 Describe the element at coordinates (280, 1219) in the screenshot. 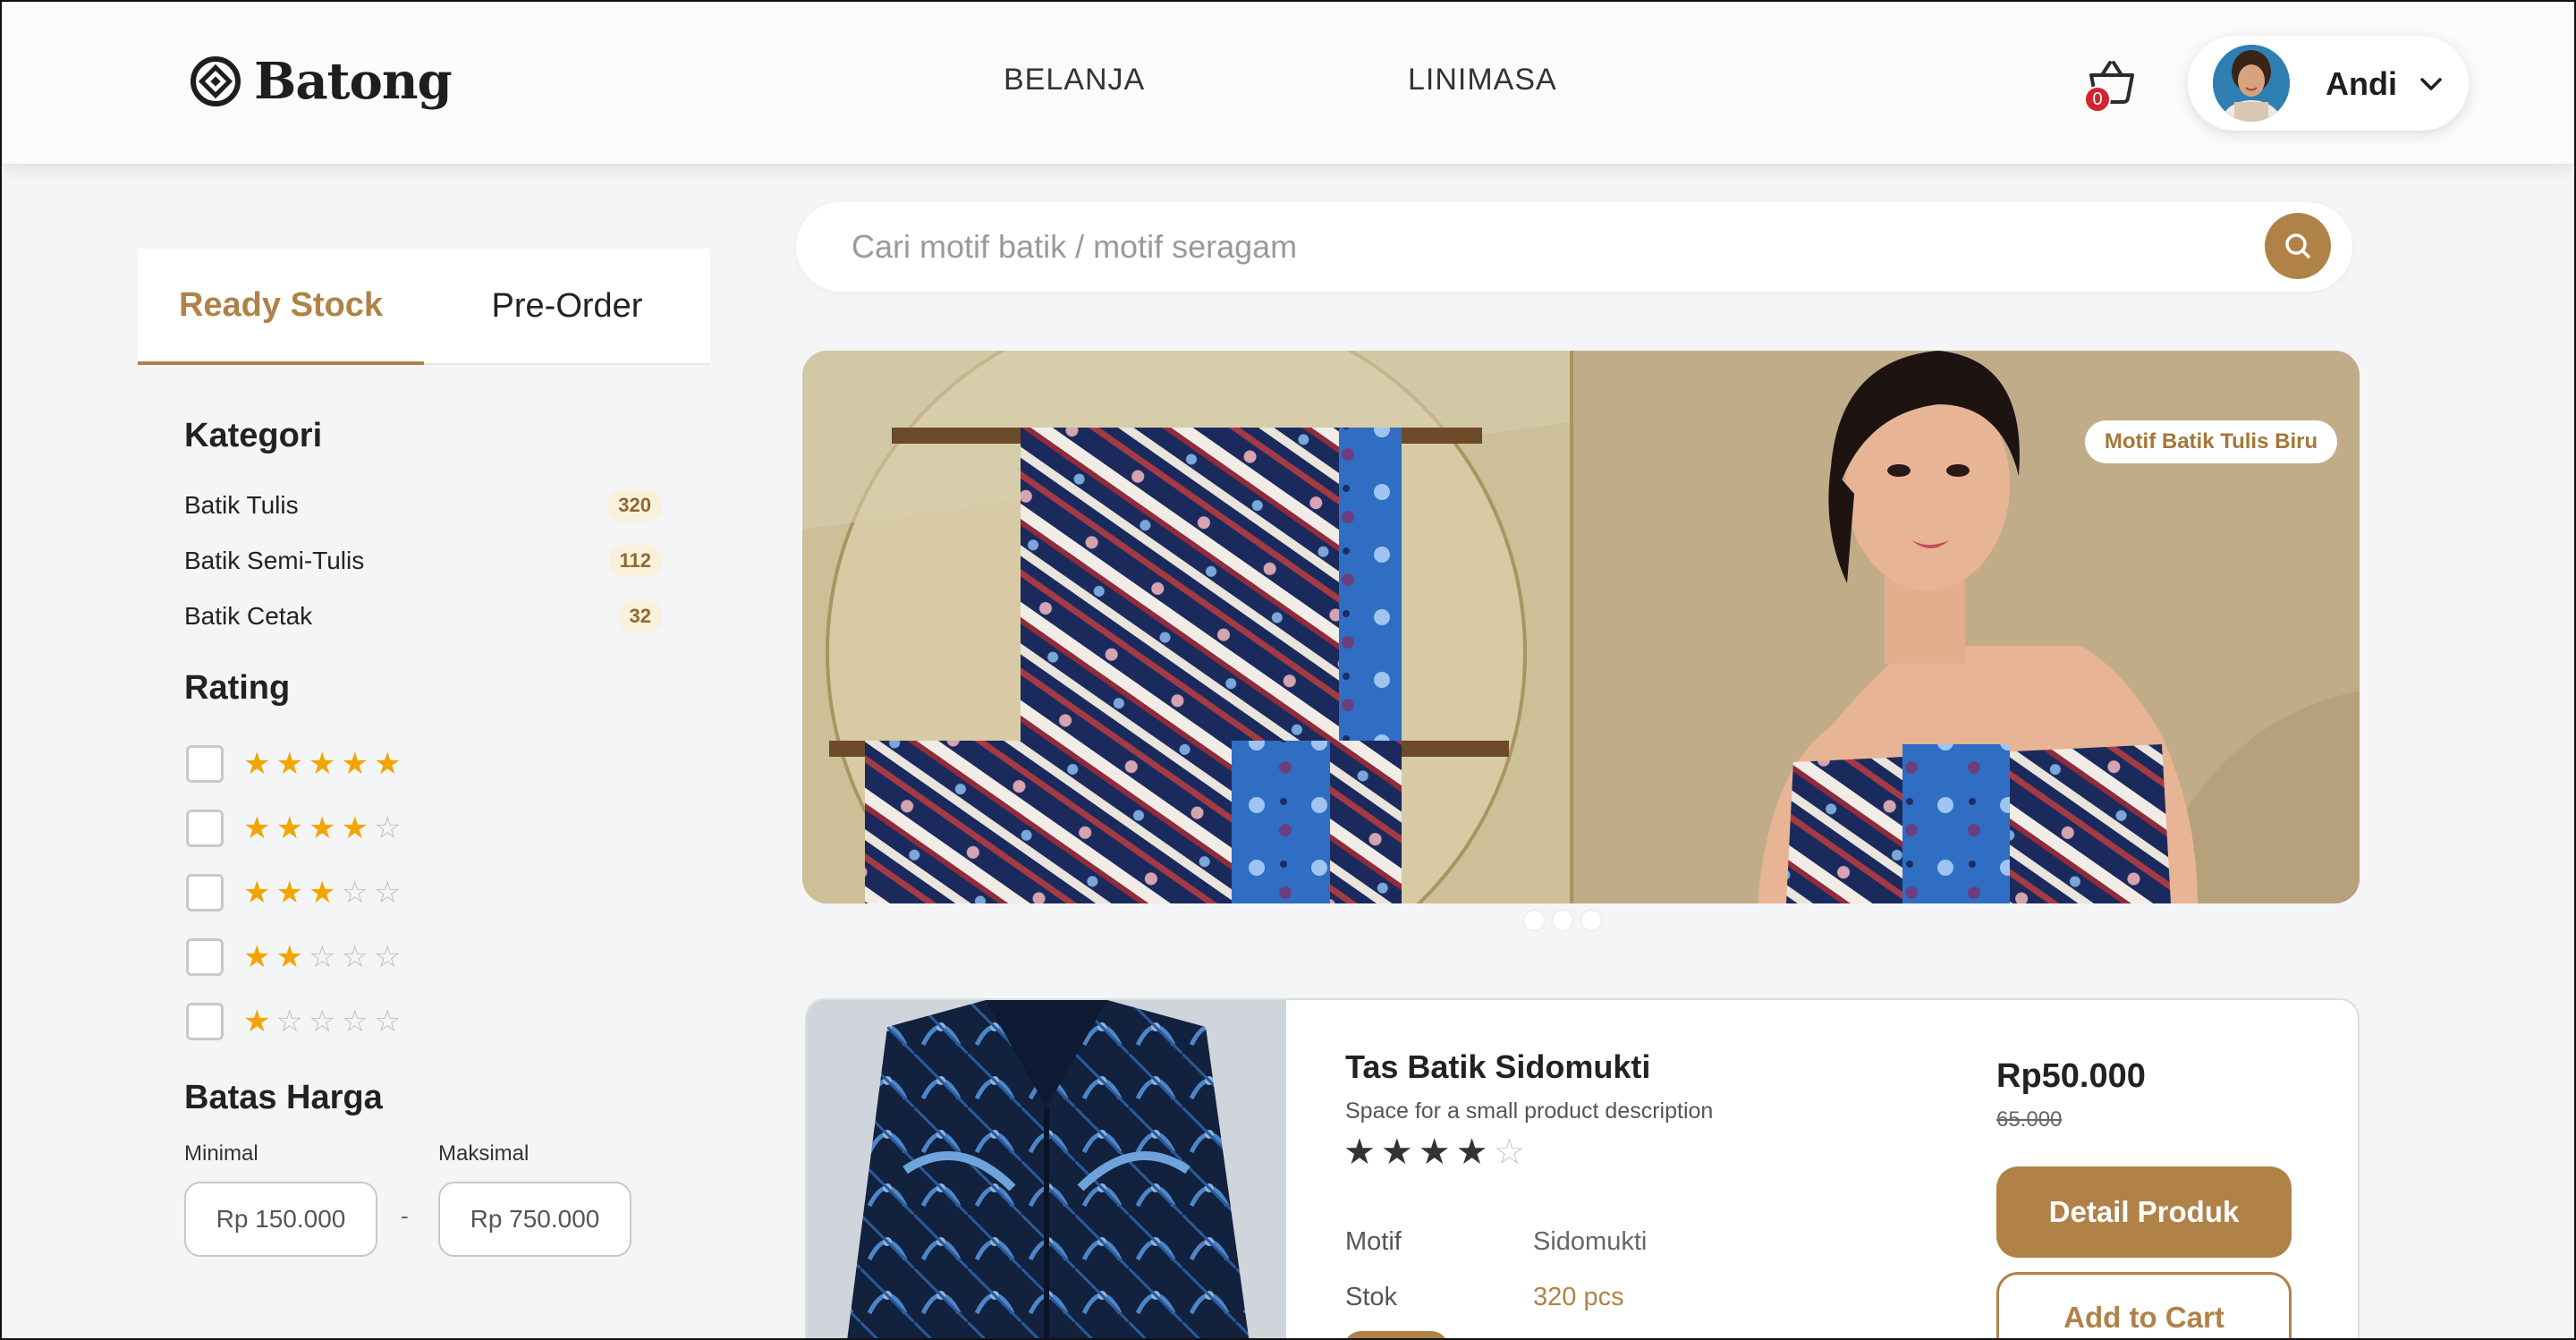

I see `price-min-input` at that location.